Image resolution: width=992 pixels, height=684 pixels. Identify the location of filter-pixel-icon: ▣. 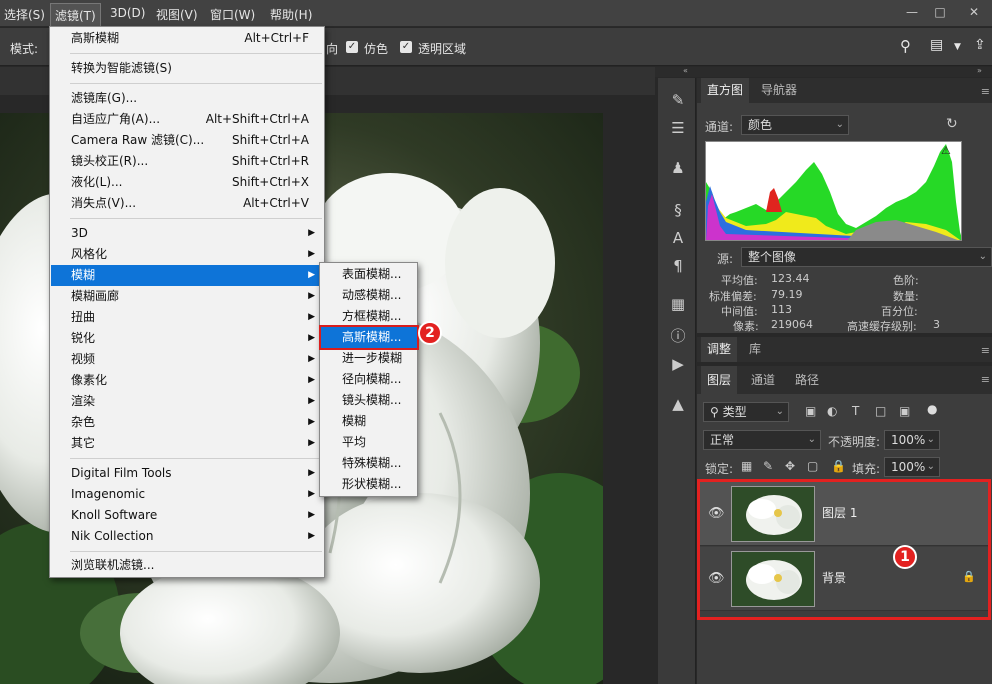
(810, 411).